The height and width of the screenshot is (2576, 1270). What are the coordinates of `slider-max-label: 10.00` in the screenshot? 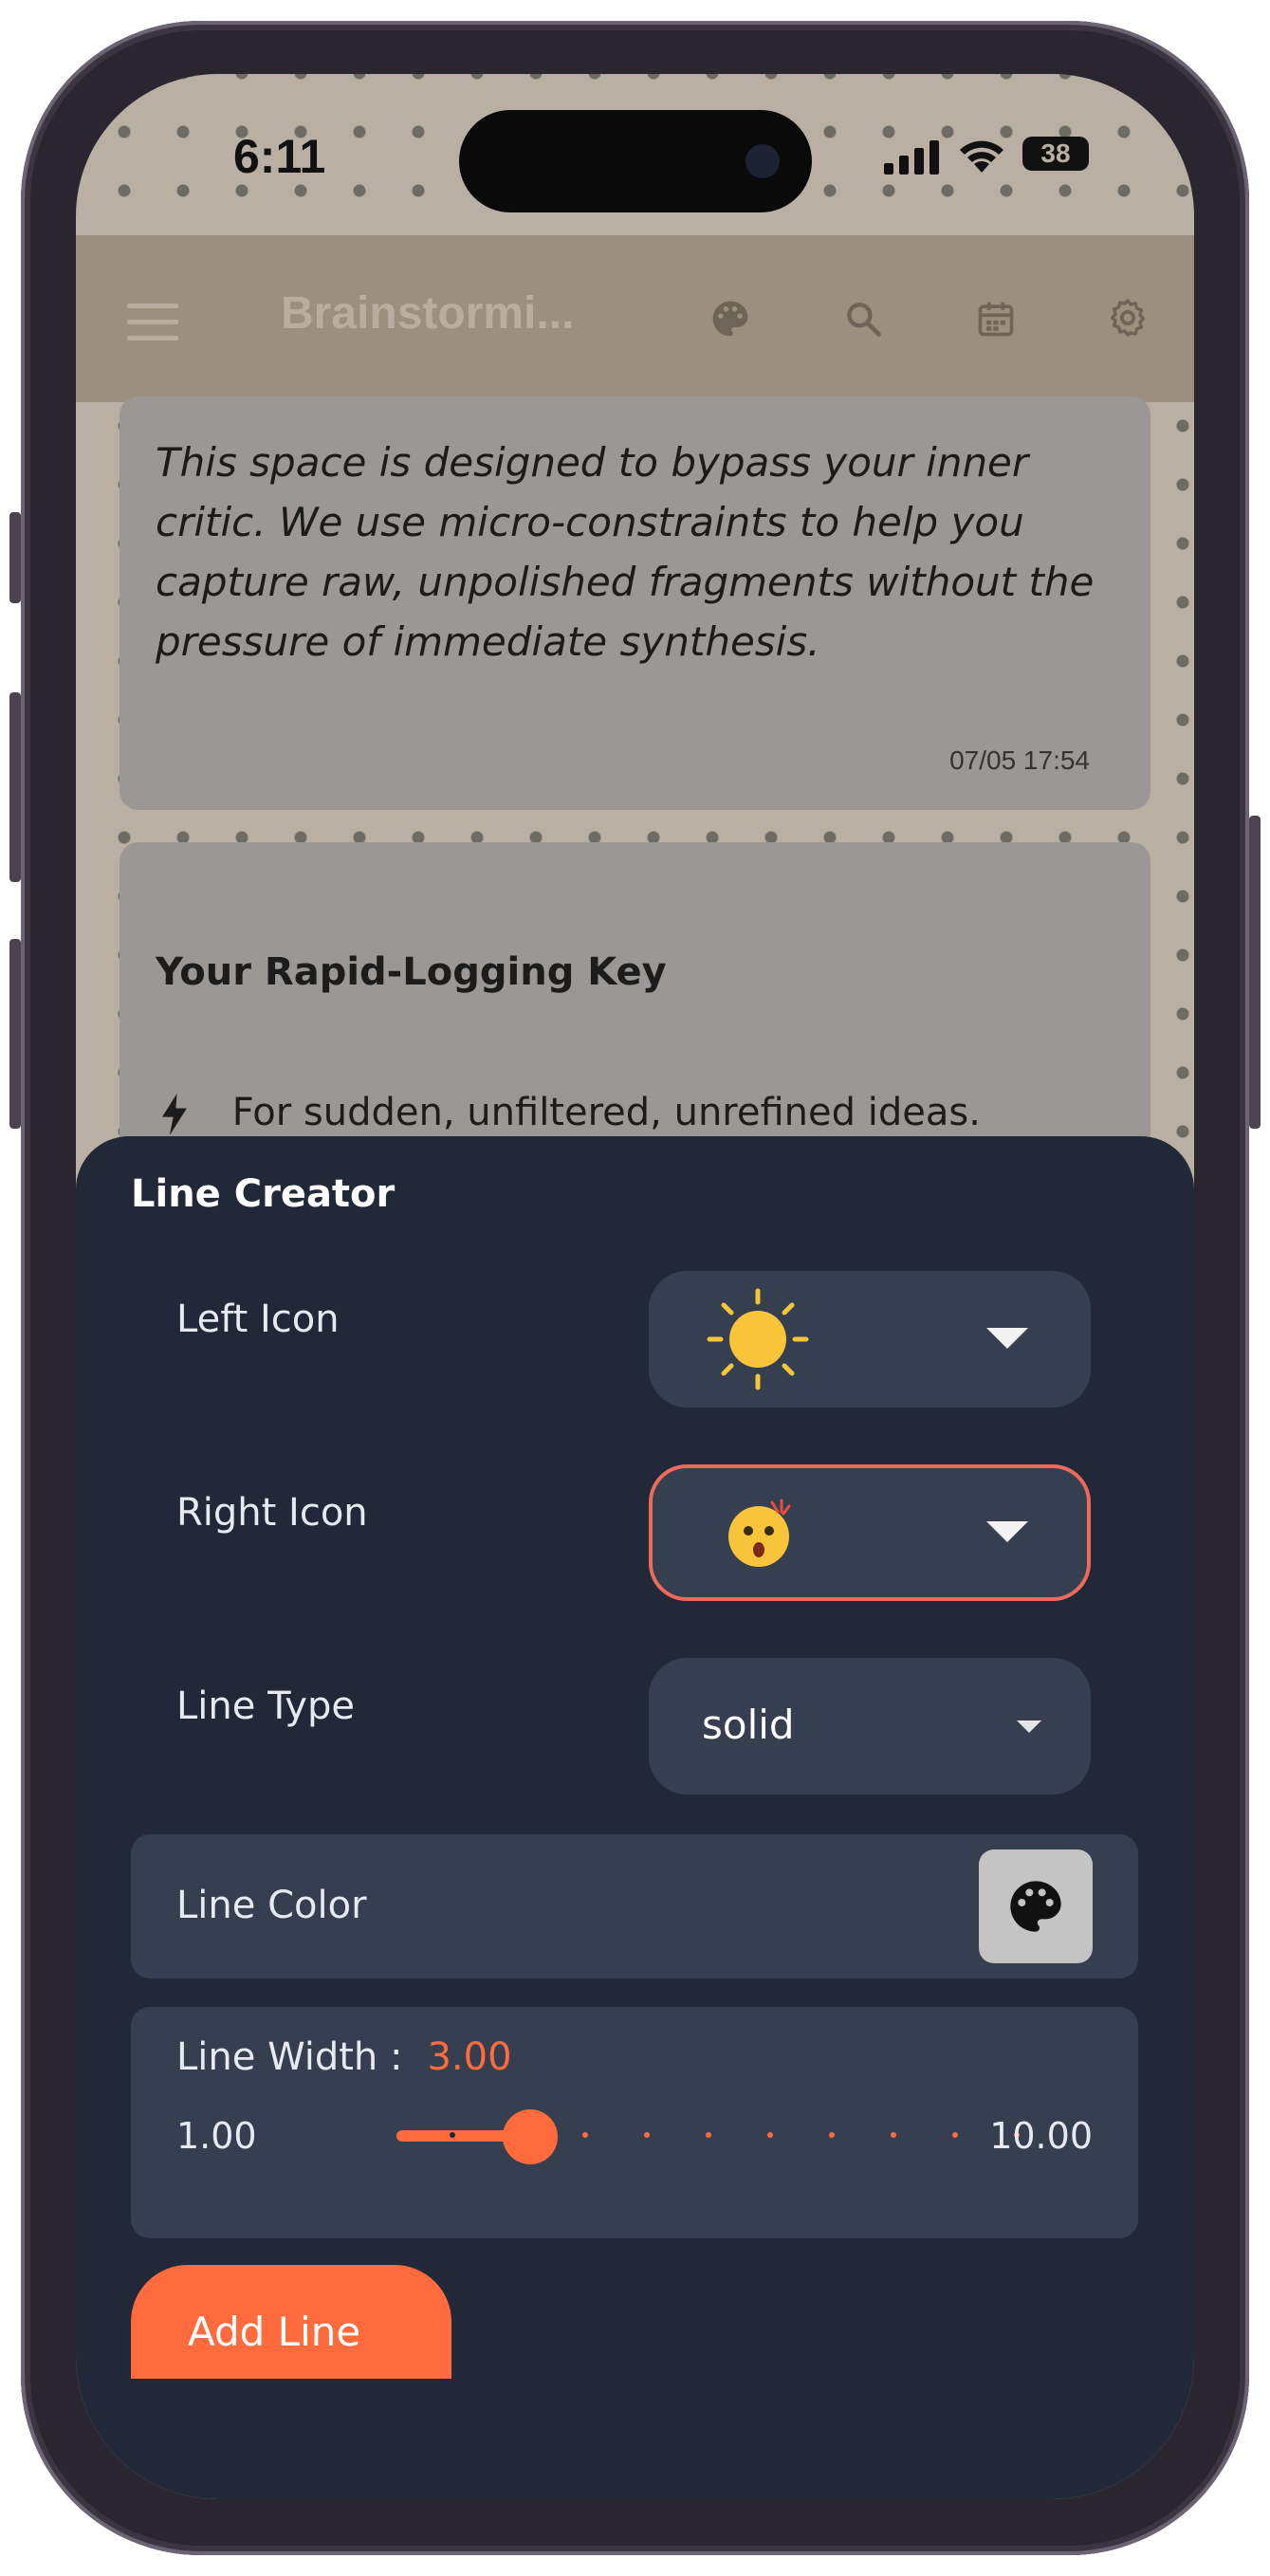 It's located at (1041, 2136).